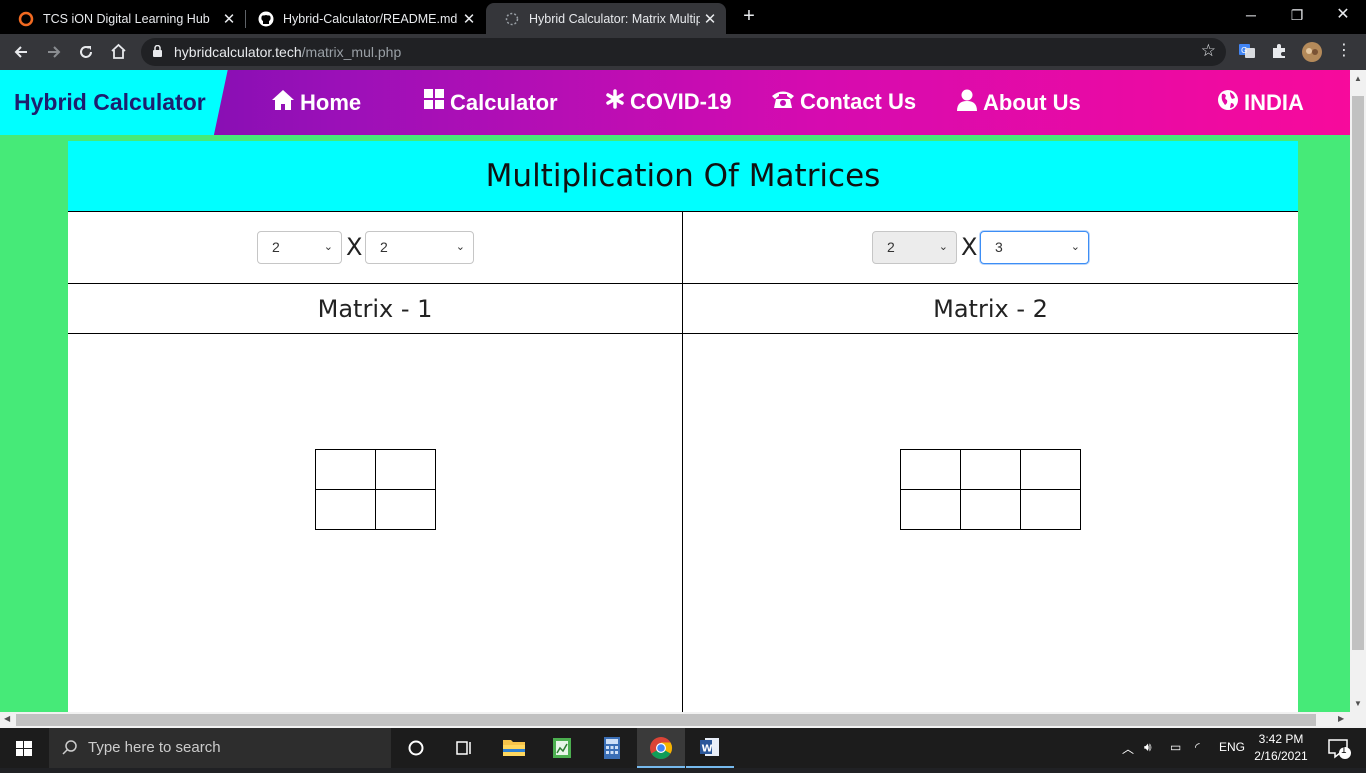 This screenshot has width=1366, height=773. Describe the element at coordinates (1280, 52) in the screenshot. I see `extensions-puzzle-icon` at that location.